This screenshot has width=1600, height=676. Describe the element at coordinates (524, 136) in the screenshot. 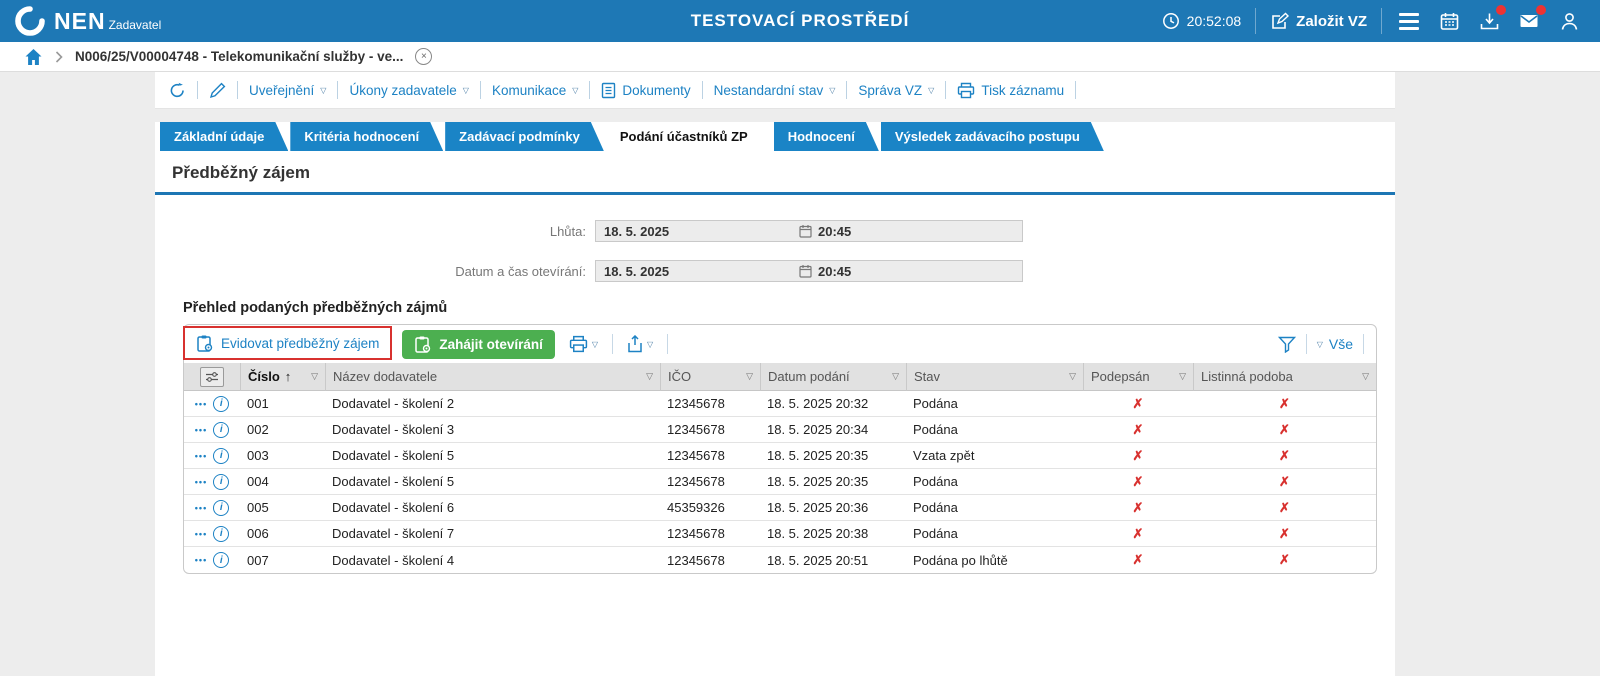

I see `tab-zadavaci-podminky: Zadávací podmínky` at that location.